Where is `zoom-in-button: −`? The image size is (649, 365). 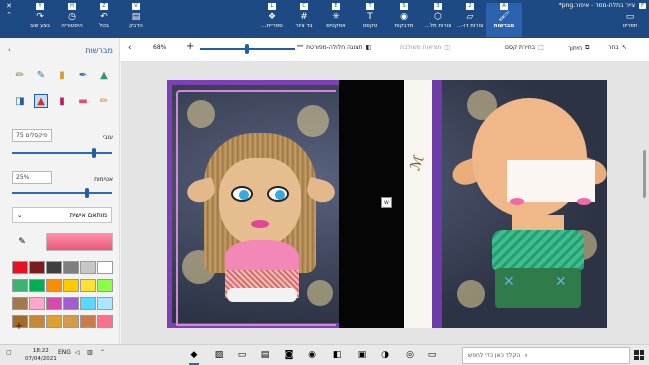 zoom-in-button: − is located at coordinates (300, 46).